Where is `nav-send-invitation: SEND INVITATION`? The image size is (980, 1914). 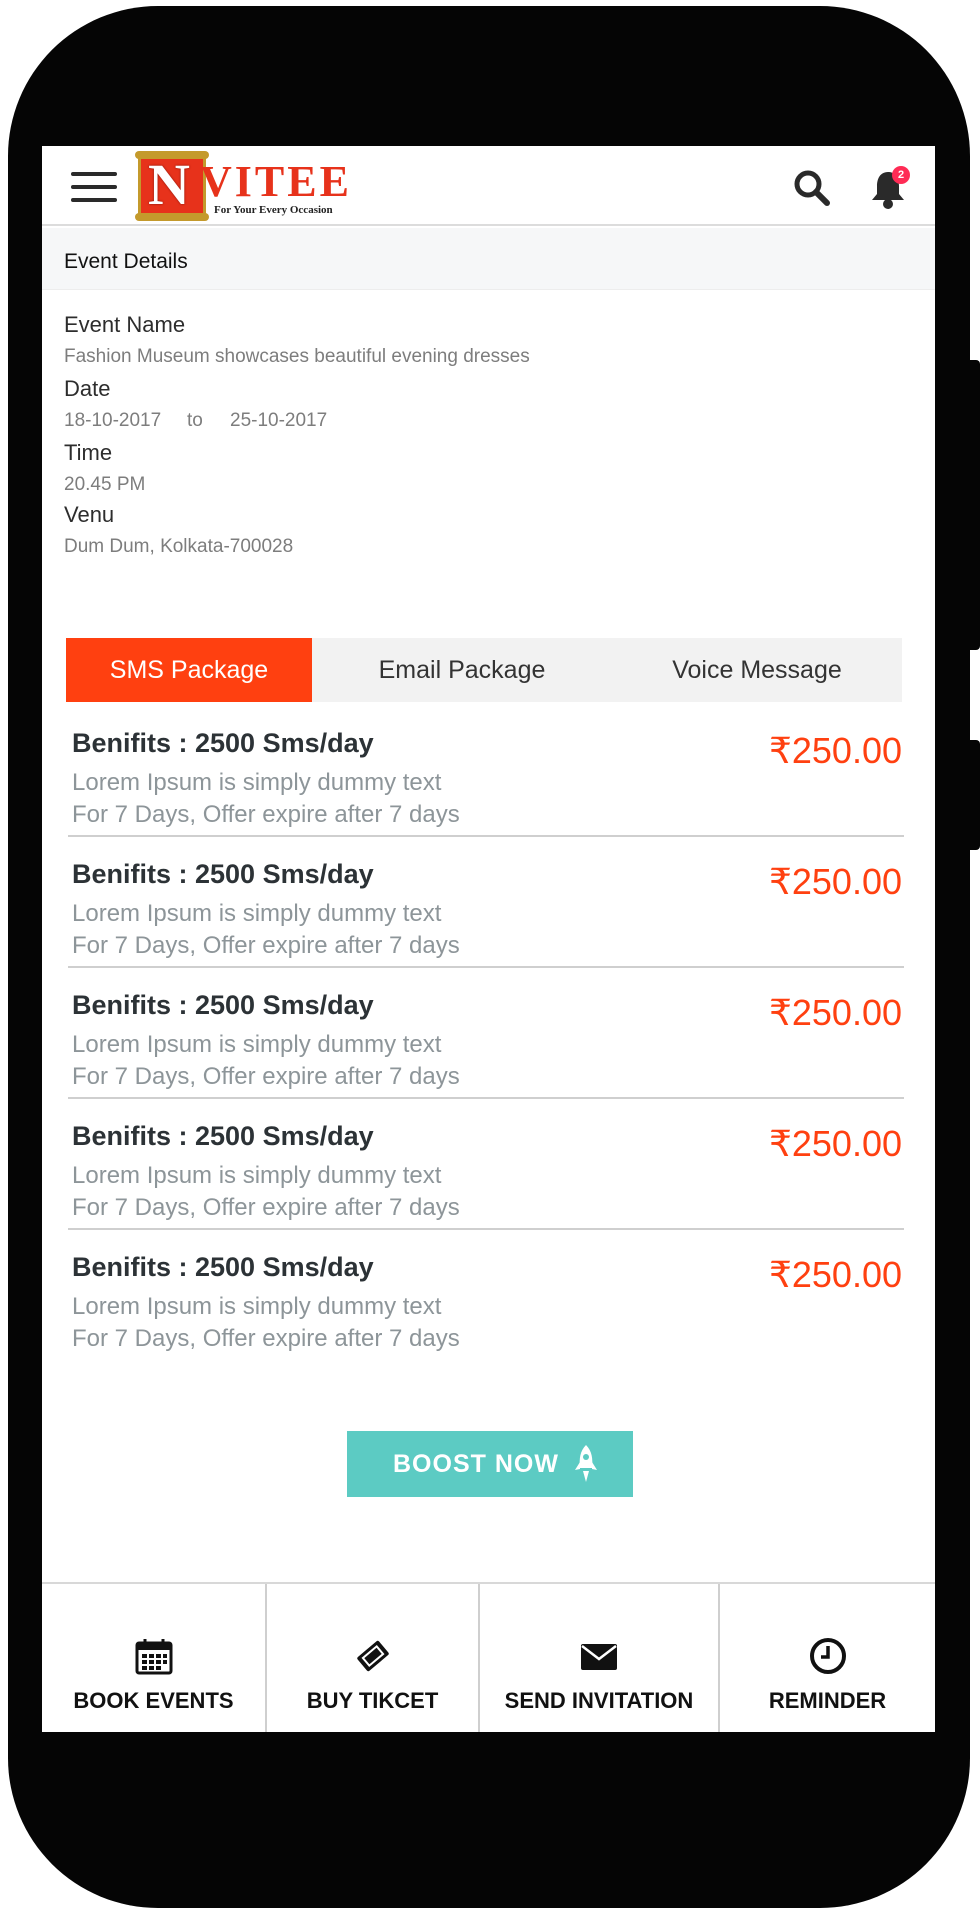
nav-send-invitation: SEND INVITATION is located at coordinates (600, 1658).